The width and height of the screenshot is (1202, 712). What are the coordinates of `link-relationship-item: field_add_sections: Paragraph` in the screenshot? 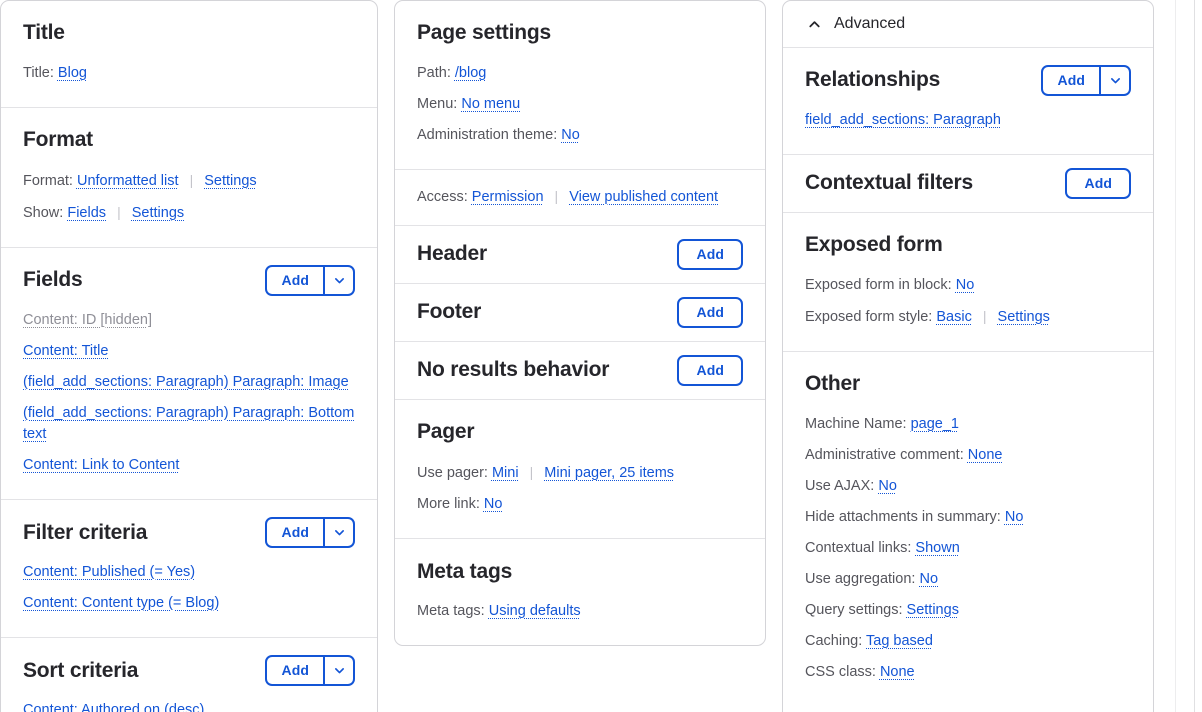 It's located at (903, 120).